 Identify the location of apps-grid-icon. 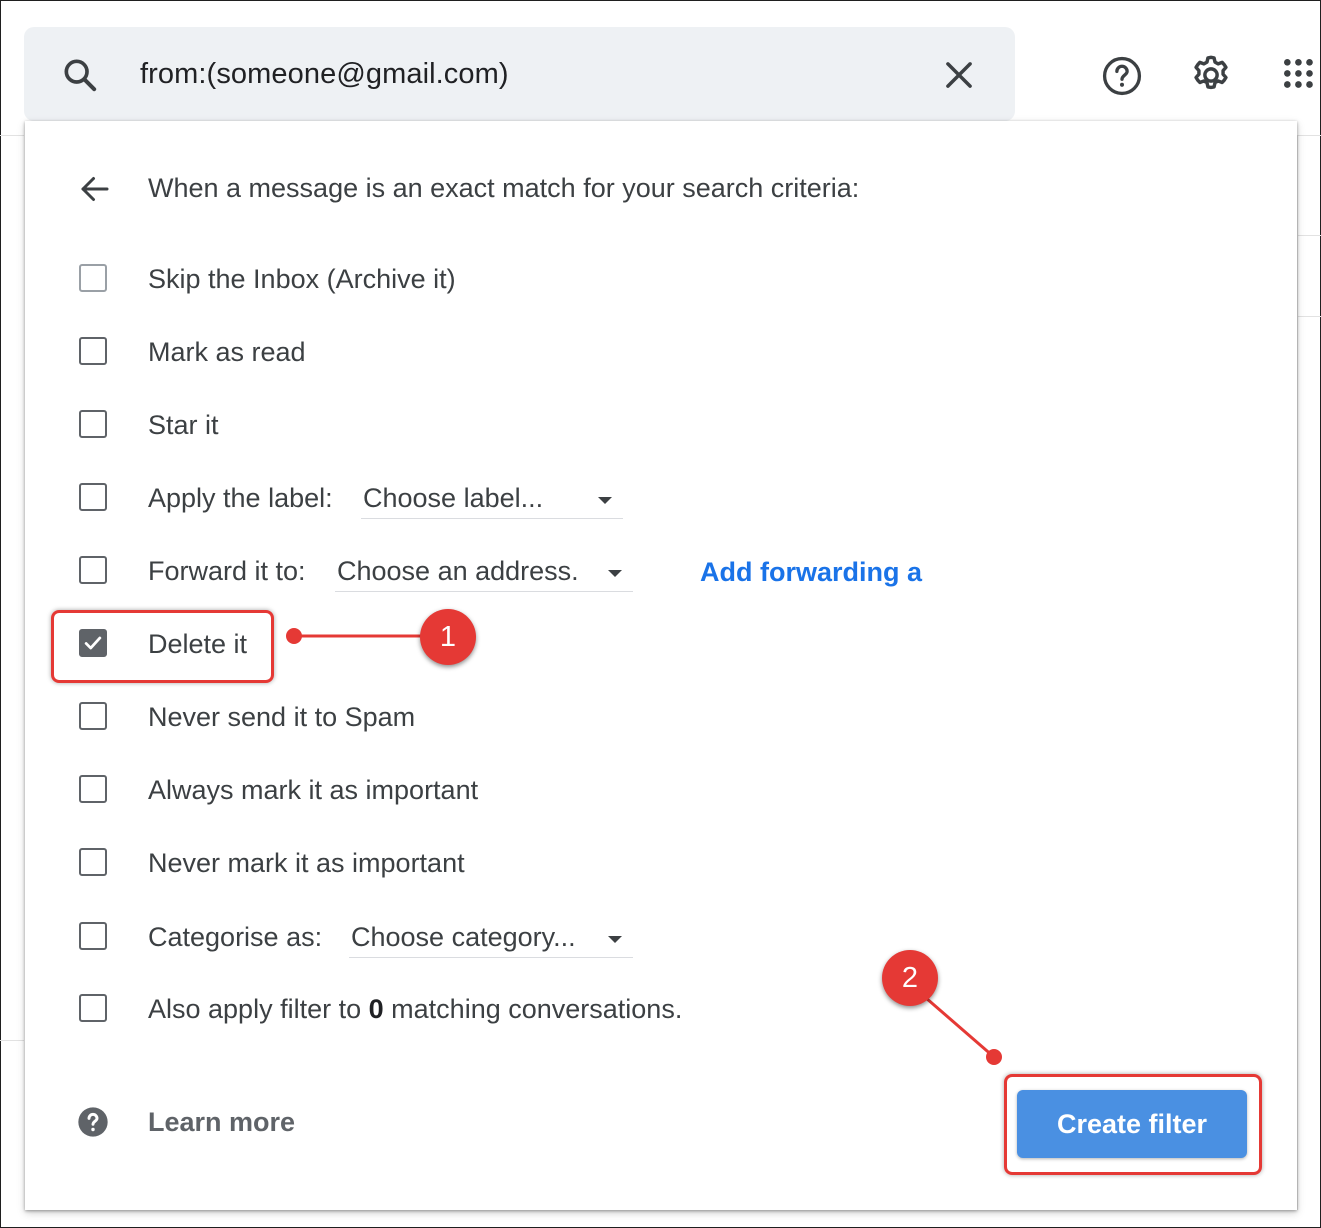
(1300, 75).